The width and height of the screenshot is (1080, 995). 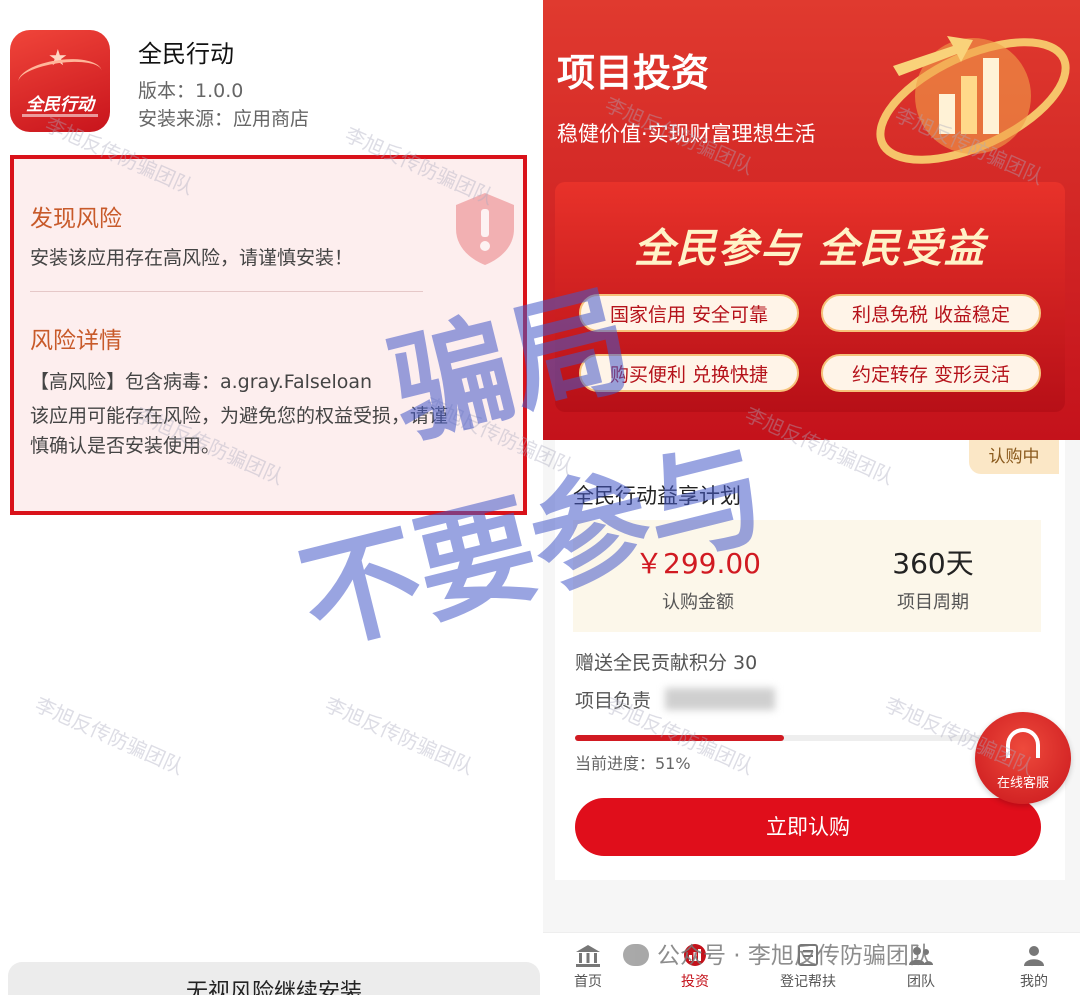 What do you see at coordinates (666, 663) in the screenshot?
I see `bonus-points: 赠送全民贡献积分 30` at bounding box center [666, 663].